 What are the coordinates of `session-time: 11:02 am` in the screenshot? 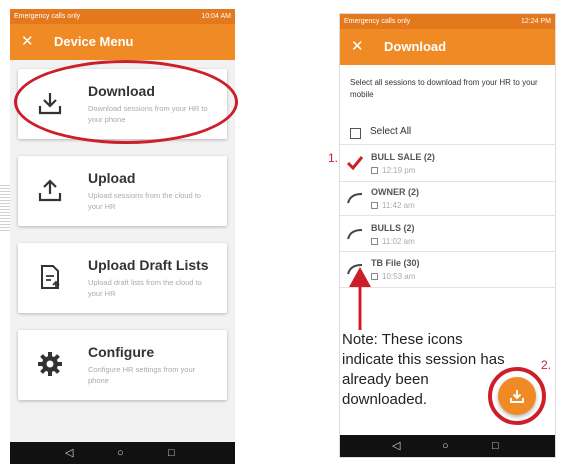 It's located at (393, 241).